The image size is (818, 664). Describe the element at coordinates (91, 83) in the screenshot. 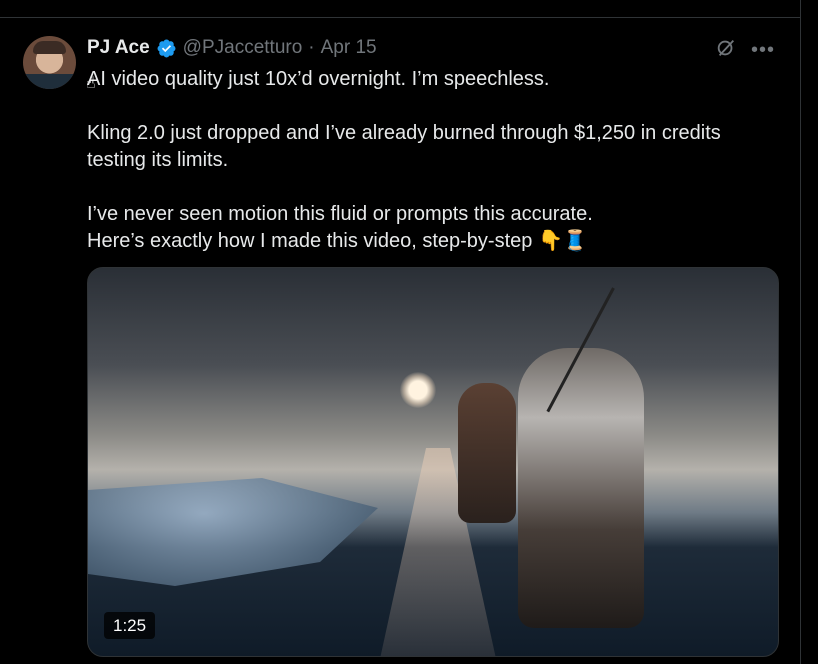

I see `mouse-cursor-icon: ☝` at that location.